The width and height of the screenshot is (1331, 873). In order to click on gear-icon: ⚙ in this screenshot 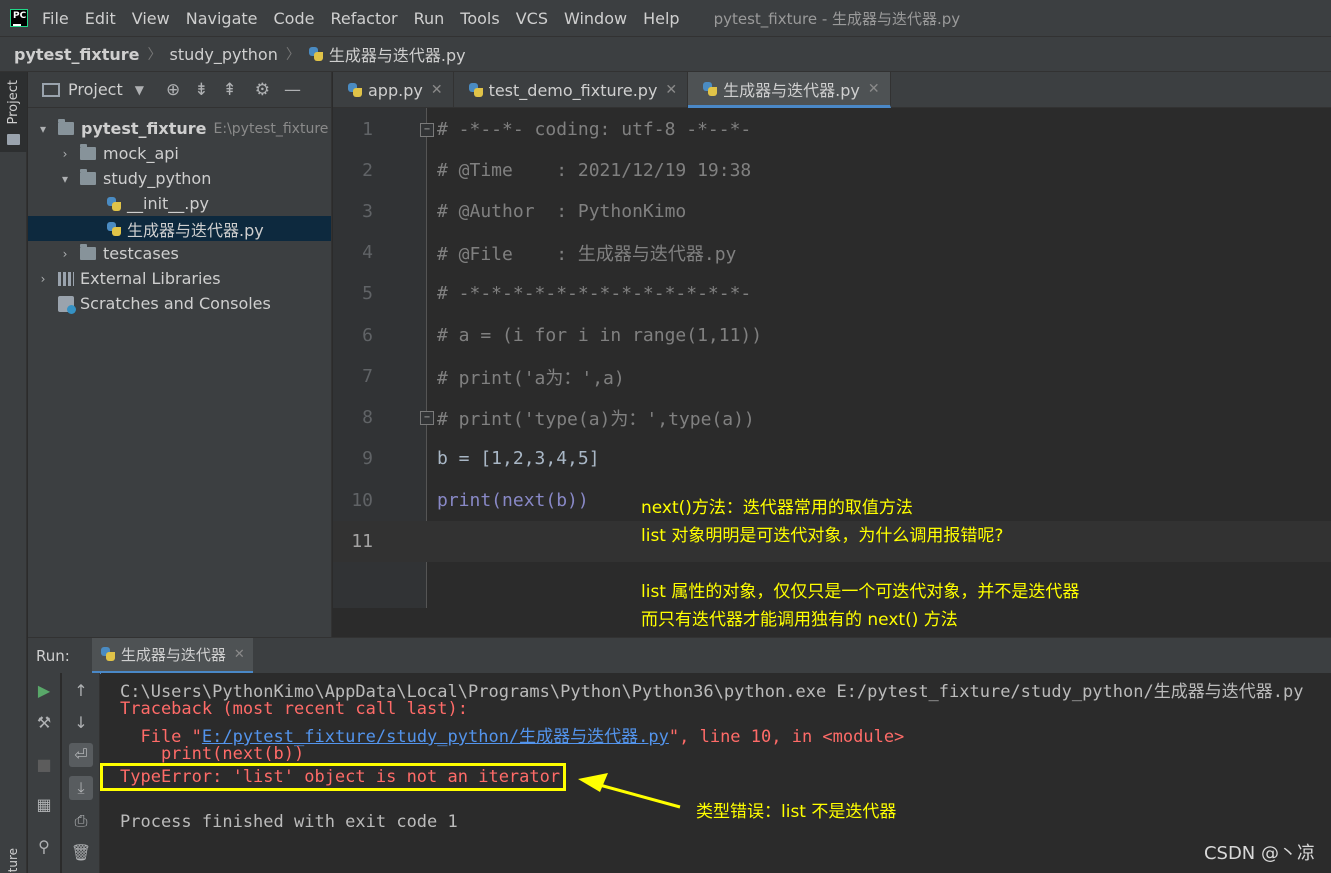, I will do `click(262, 90)`.